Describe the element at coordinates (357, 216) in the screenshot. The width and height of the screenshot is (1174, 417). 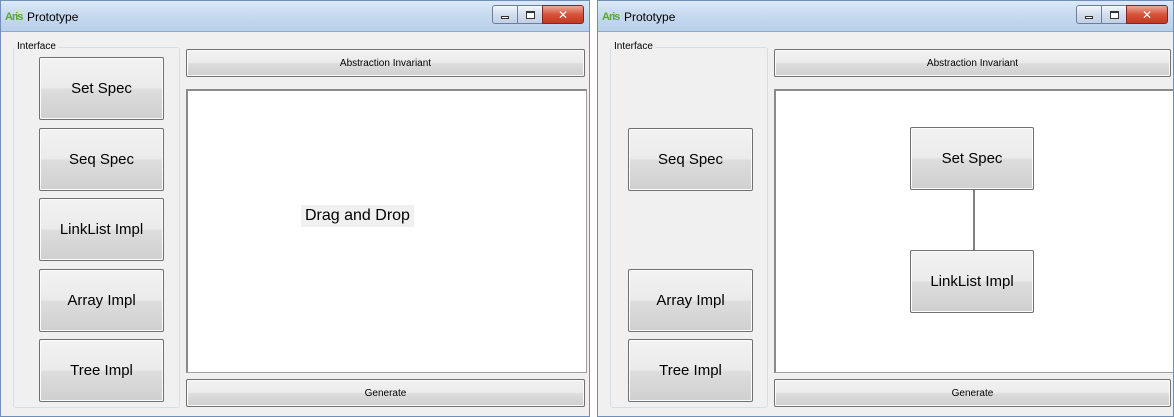
I see `drag-drop-hint: Drag and Drop` at that location.